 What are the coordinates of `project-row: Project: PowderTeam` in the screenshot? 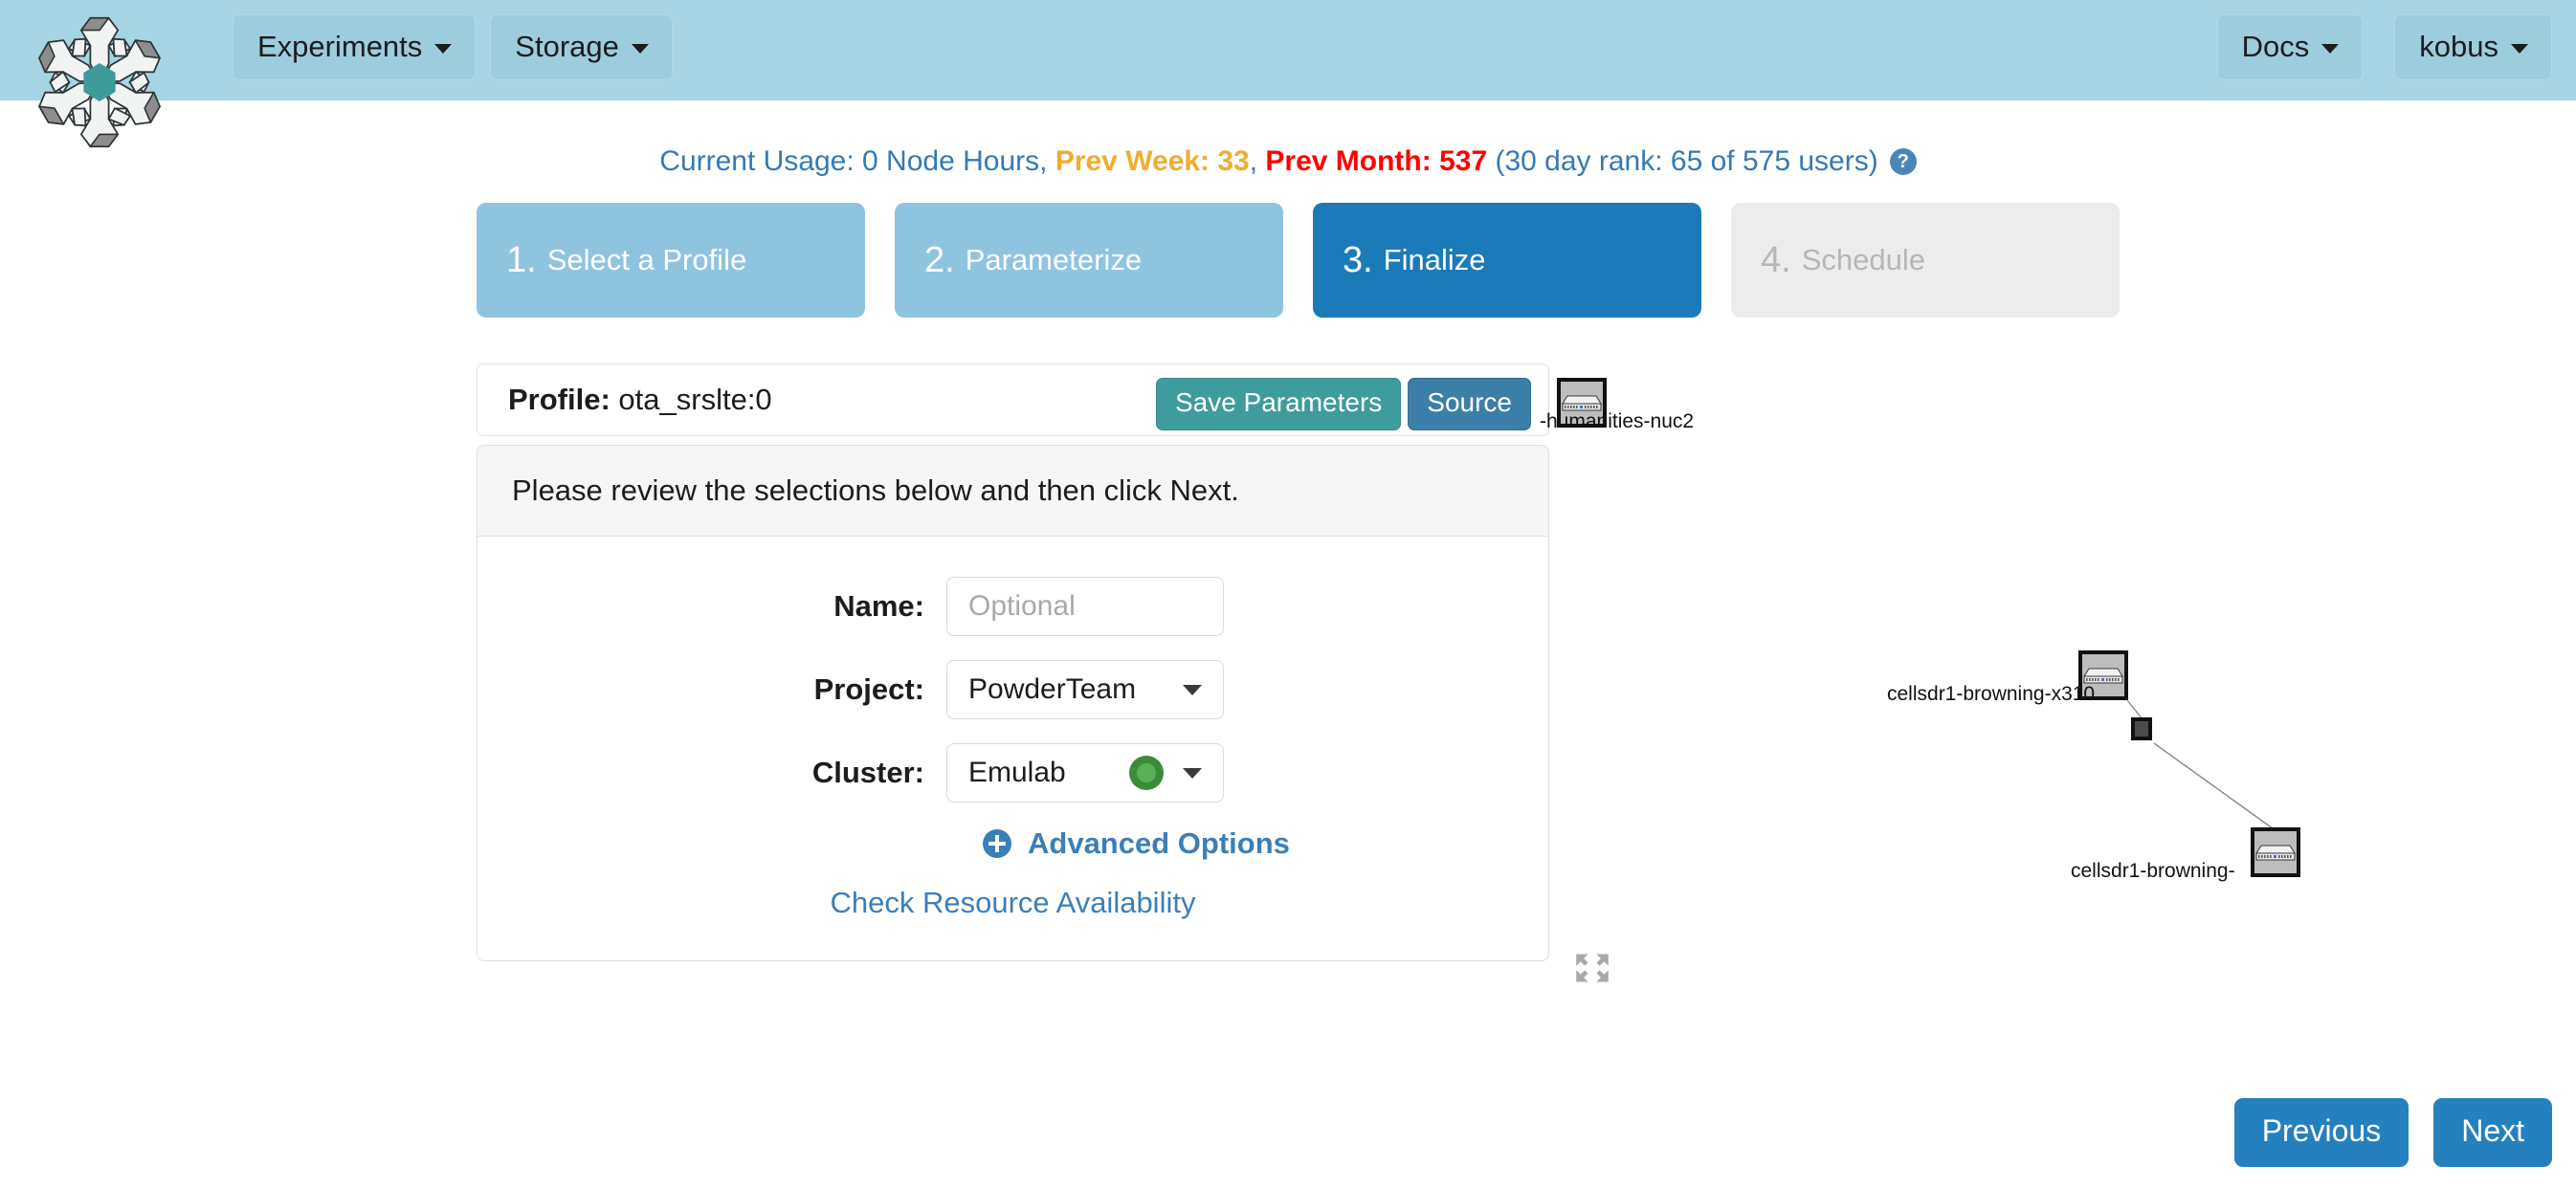 It's located at (1012, 689).